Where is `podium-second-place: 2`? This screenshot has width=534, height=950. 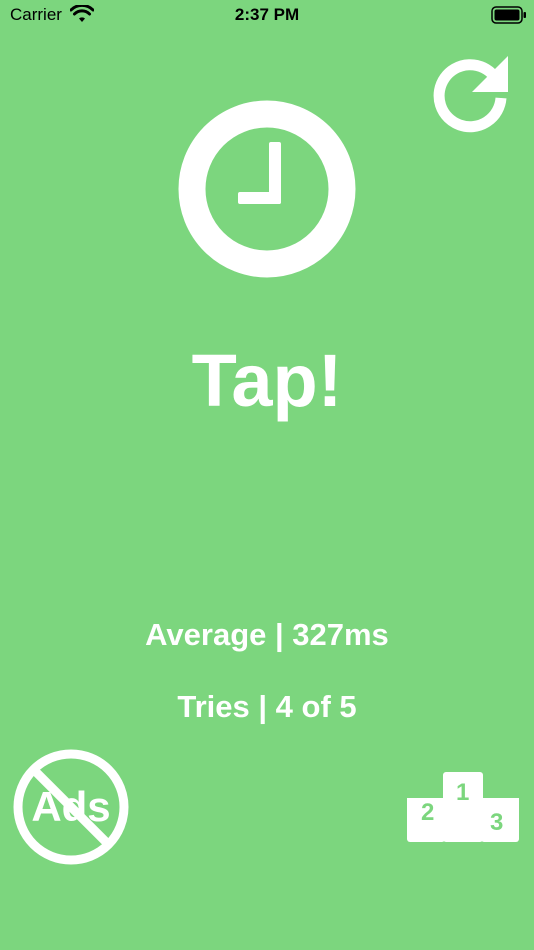
podium-second-place: 2 is located at coordinates (428, 812).